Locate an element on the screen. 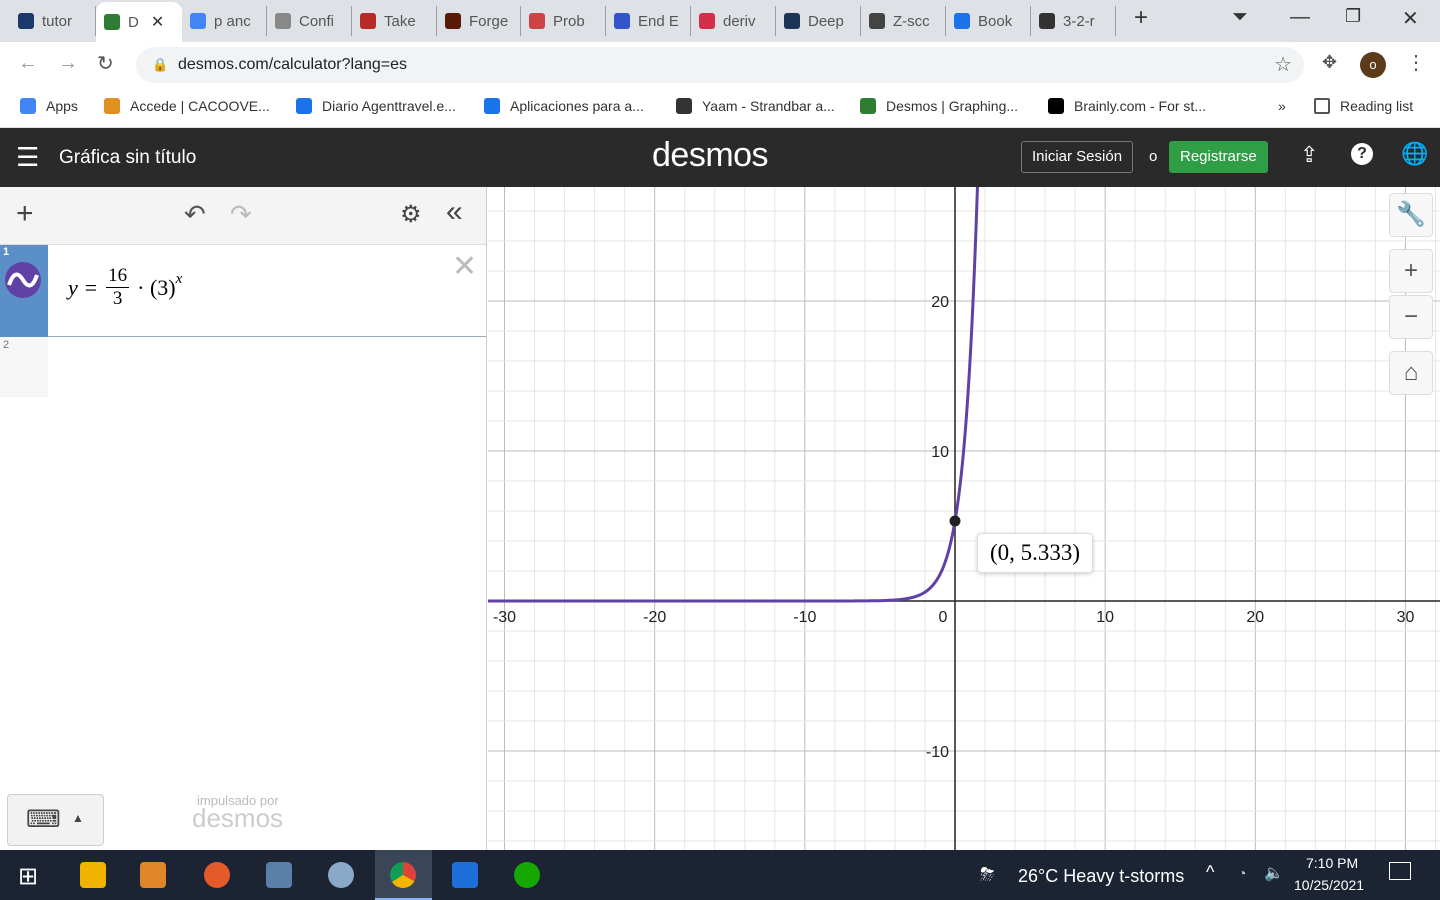  close-window-button: ✕ is located at coordinates (1410, 18).